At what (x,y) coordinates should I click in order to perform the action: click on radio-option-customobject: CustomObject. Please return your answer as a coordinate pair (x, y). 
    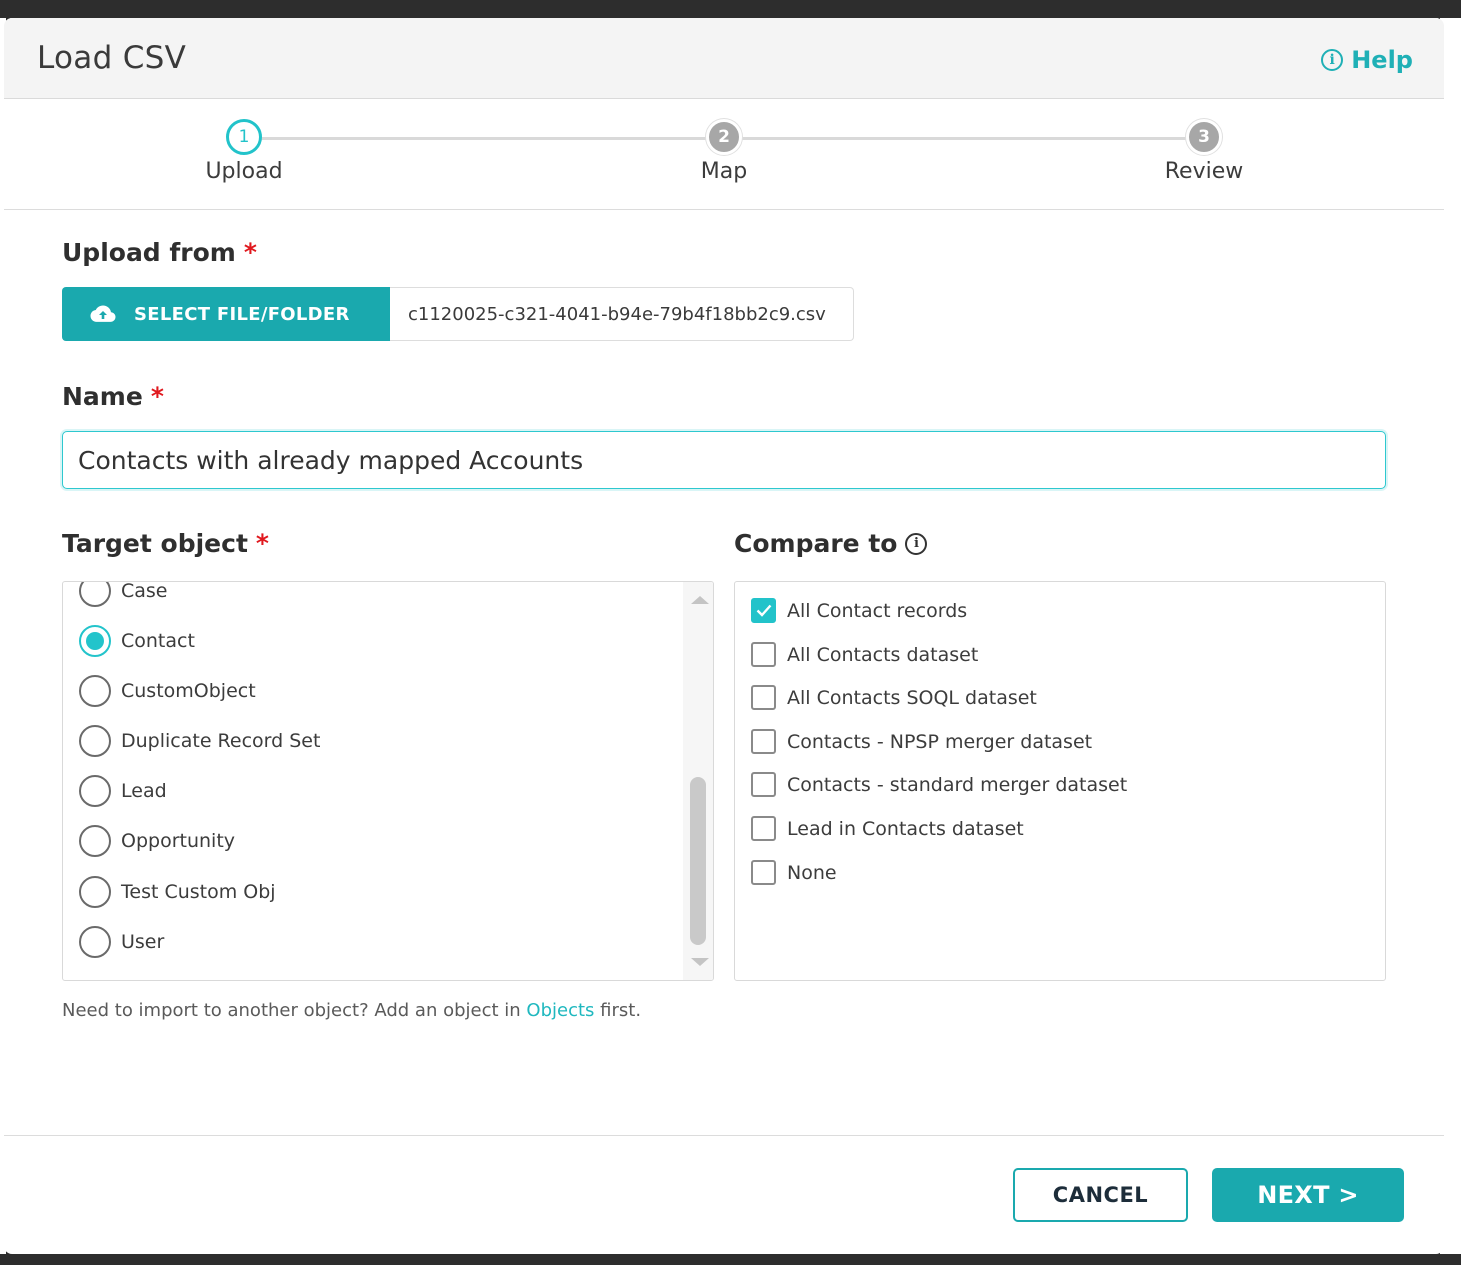
    Looking at the image, I should click on (167, 691).